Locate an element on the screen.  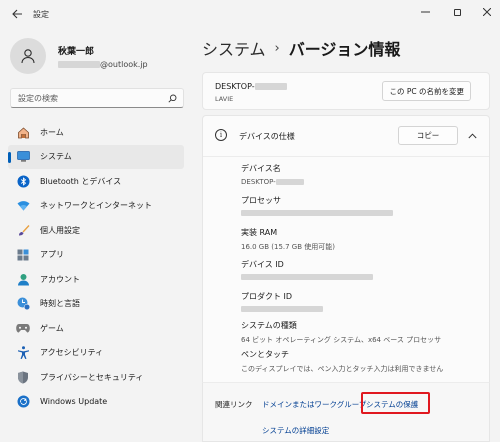
sidebar-item-label: アプリ is located at coordinates (52, 255).